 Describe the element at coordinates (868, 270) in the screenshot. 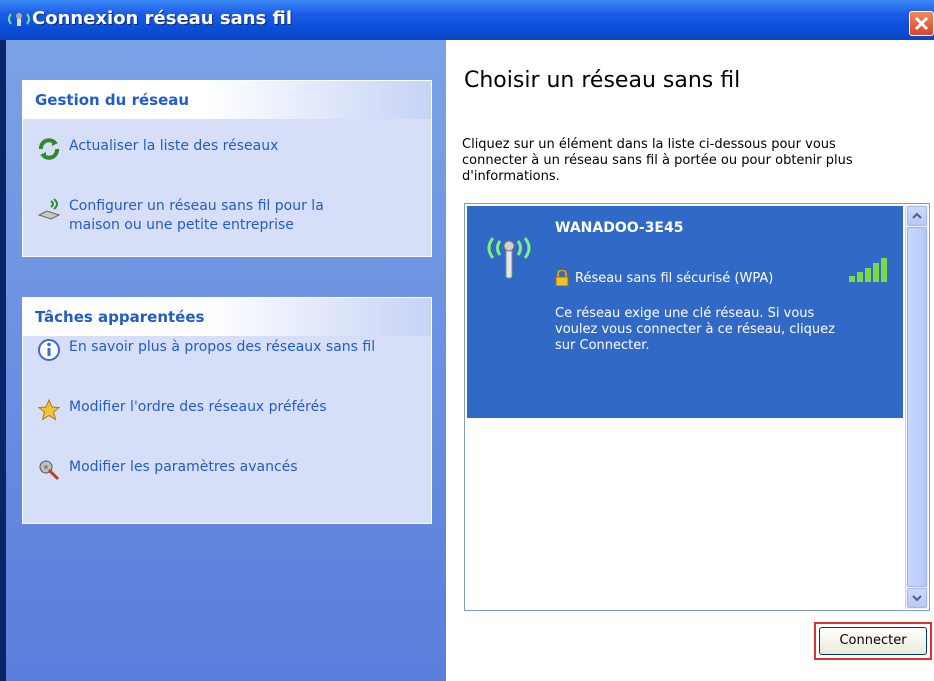

I see `signal-strength-icon` at that location.